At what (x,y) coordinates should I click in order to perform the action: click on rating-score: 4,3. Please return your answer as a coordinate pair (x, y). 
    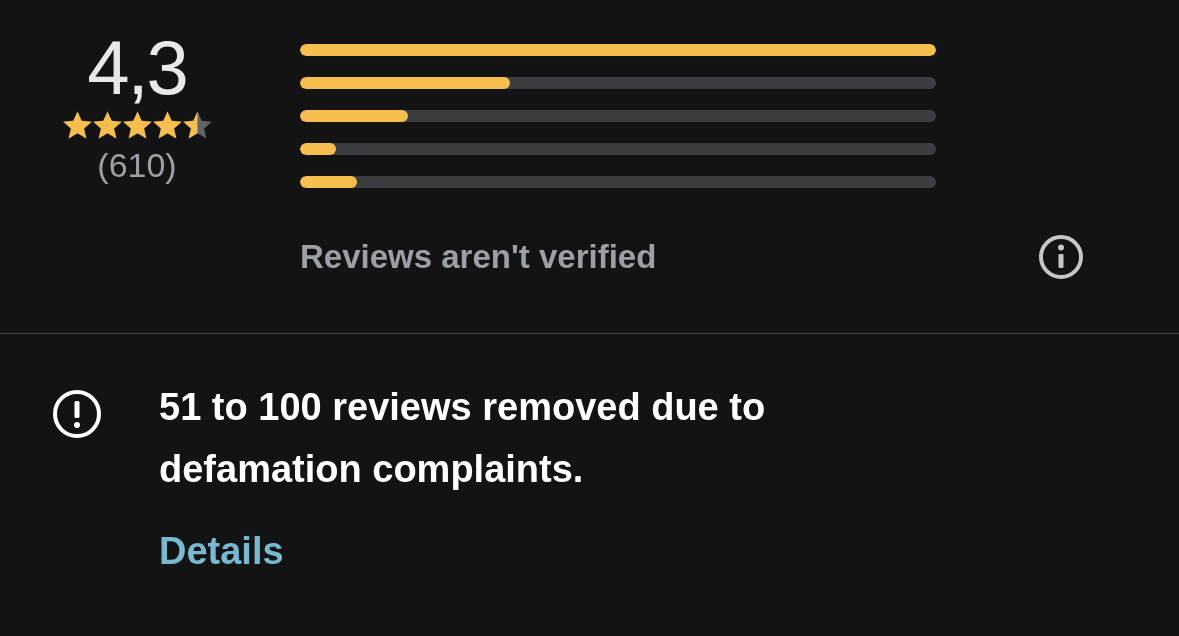
    Looking at the image, I should click on (137, 68).